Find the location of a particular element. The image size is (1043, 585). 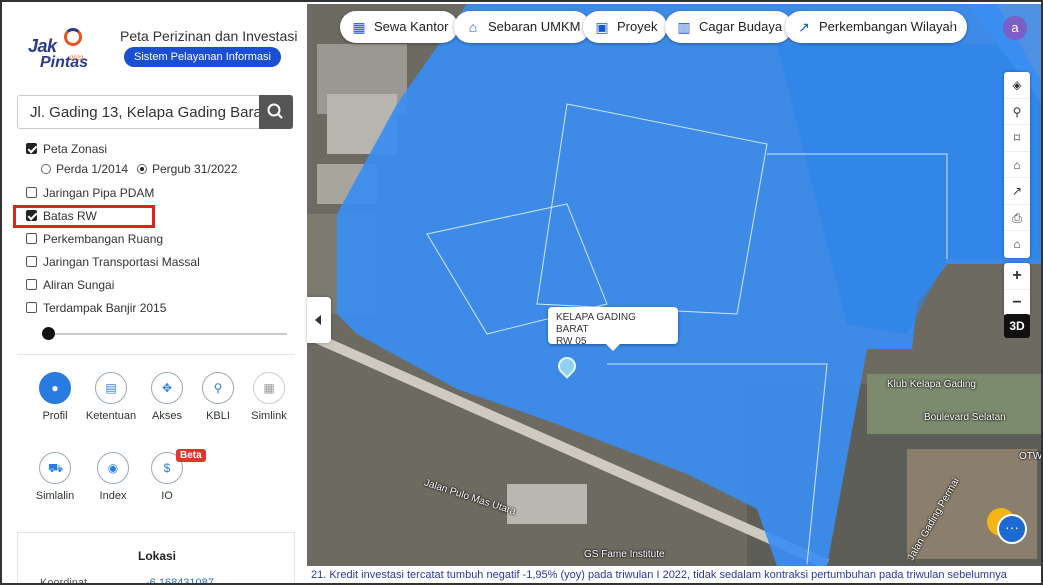

popup-title: KELAPA GADING BARAT is located at coordinates (596, 323).